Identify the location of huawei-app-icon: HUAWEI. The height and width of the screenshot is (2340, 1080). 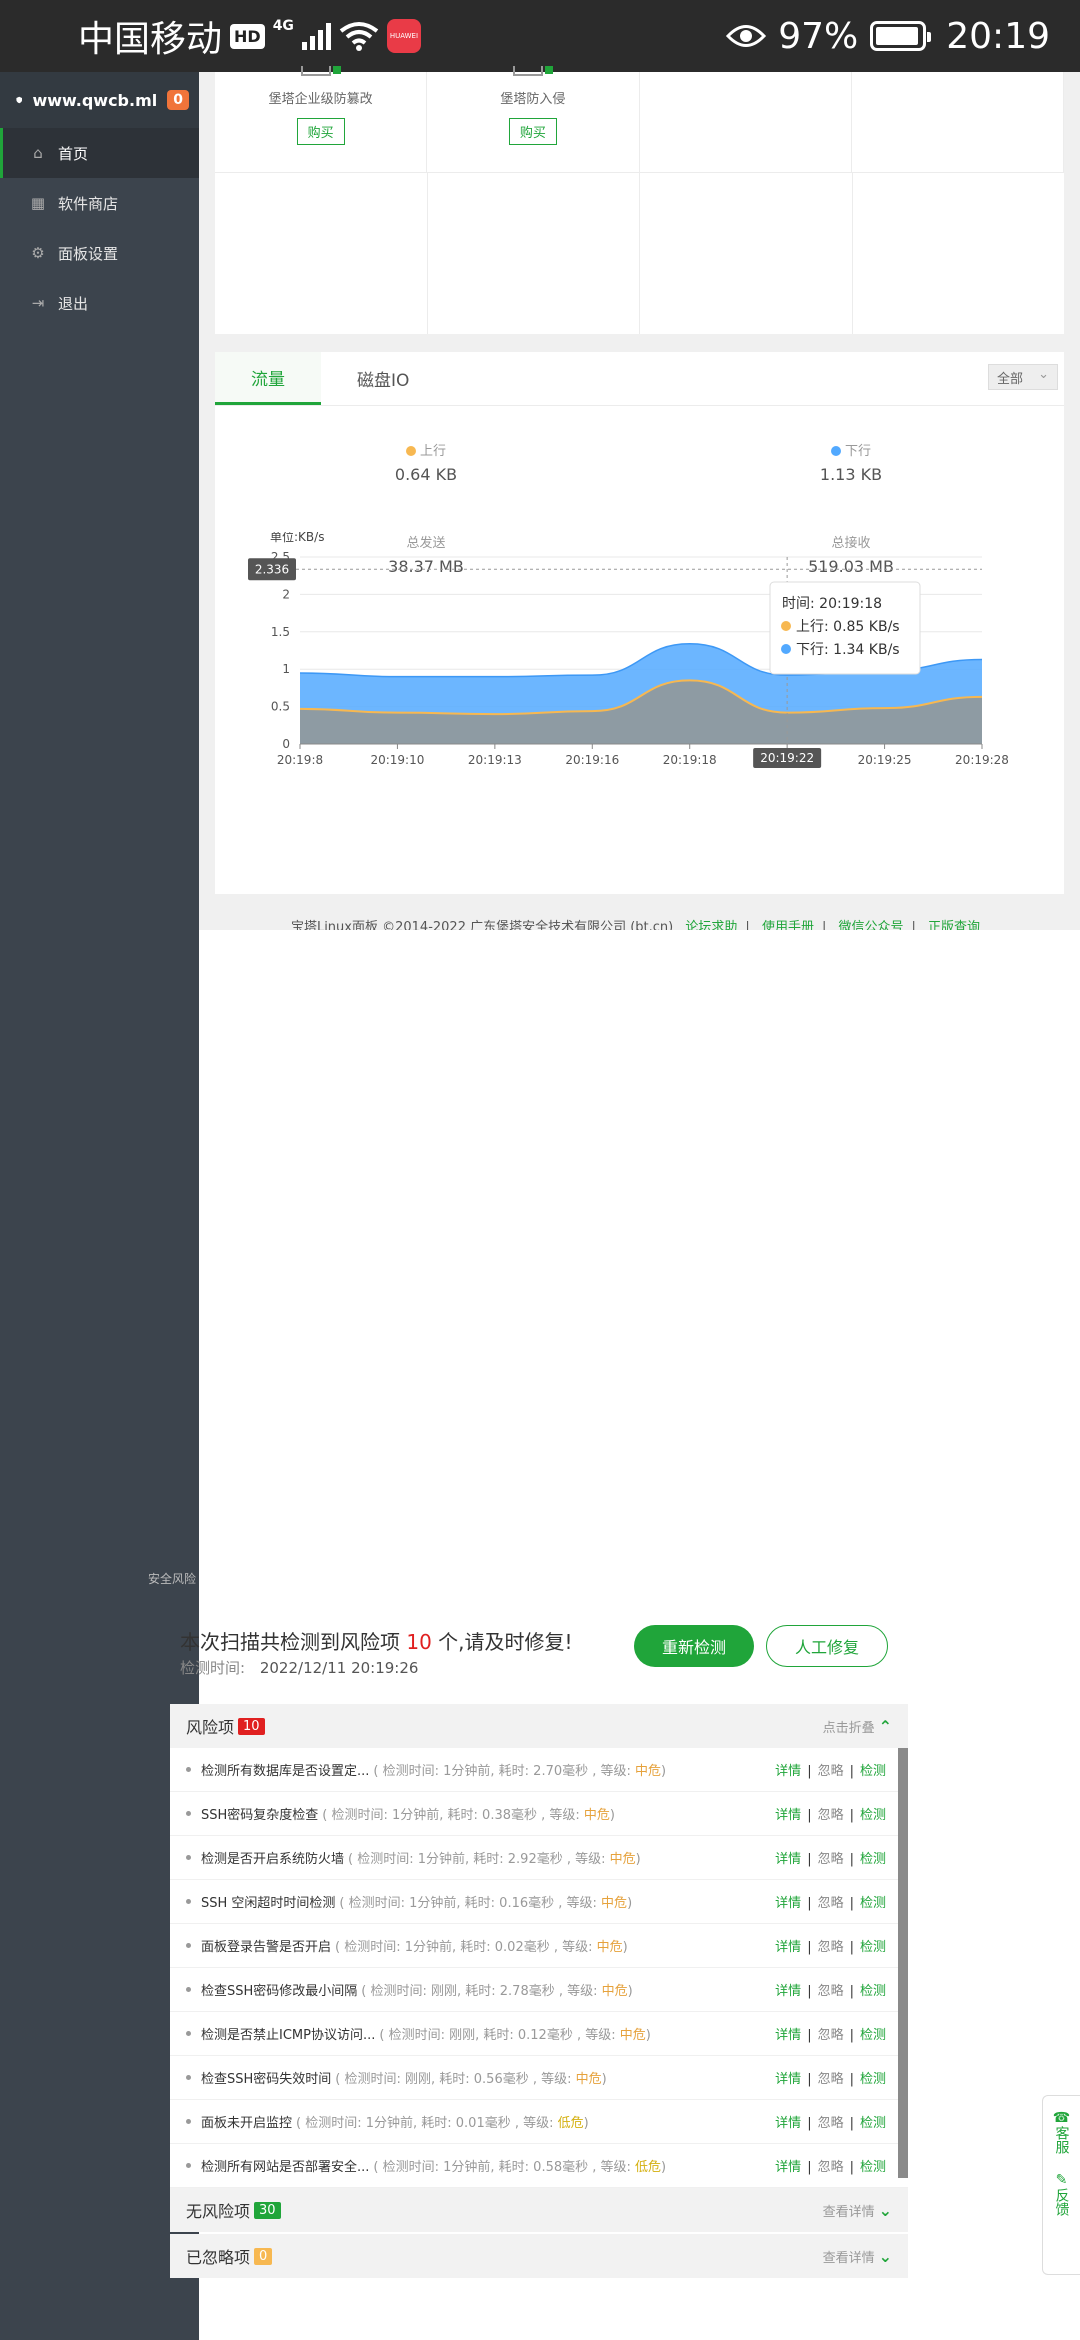
(403, 36).